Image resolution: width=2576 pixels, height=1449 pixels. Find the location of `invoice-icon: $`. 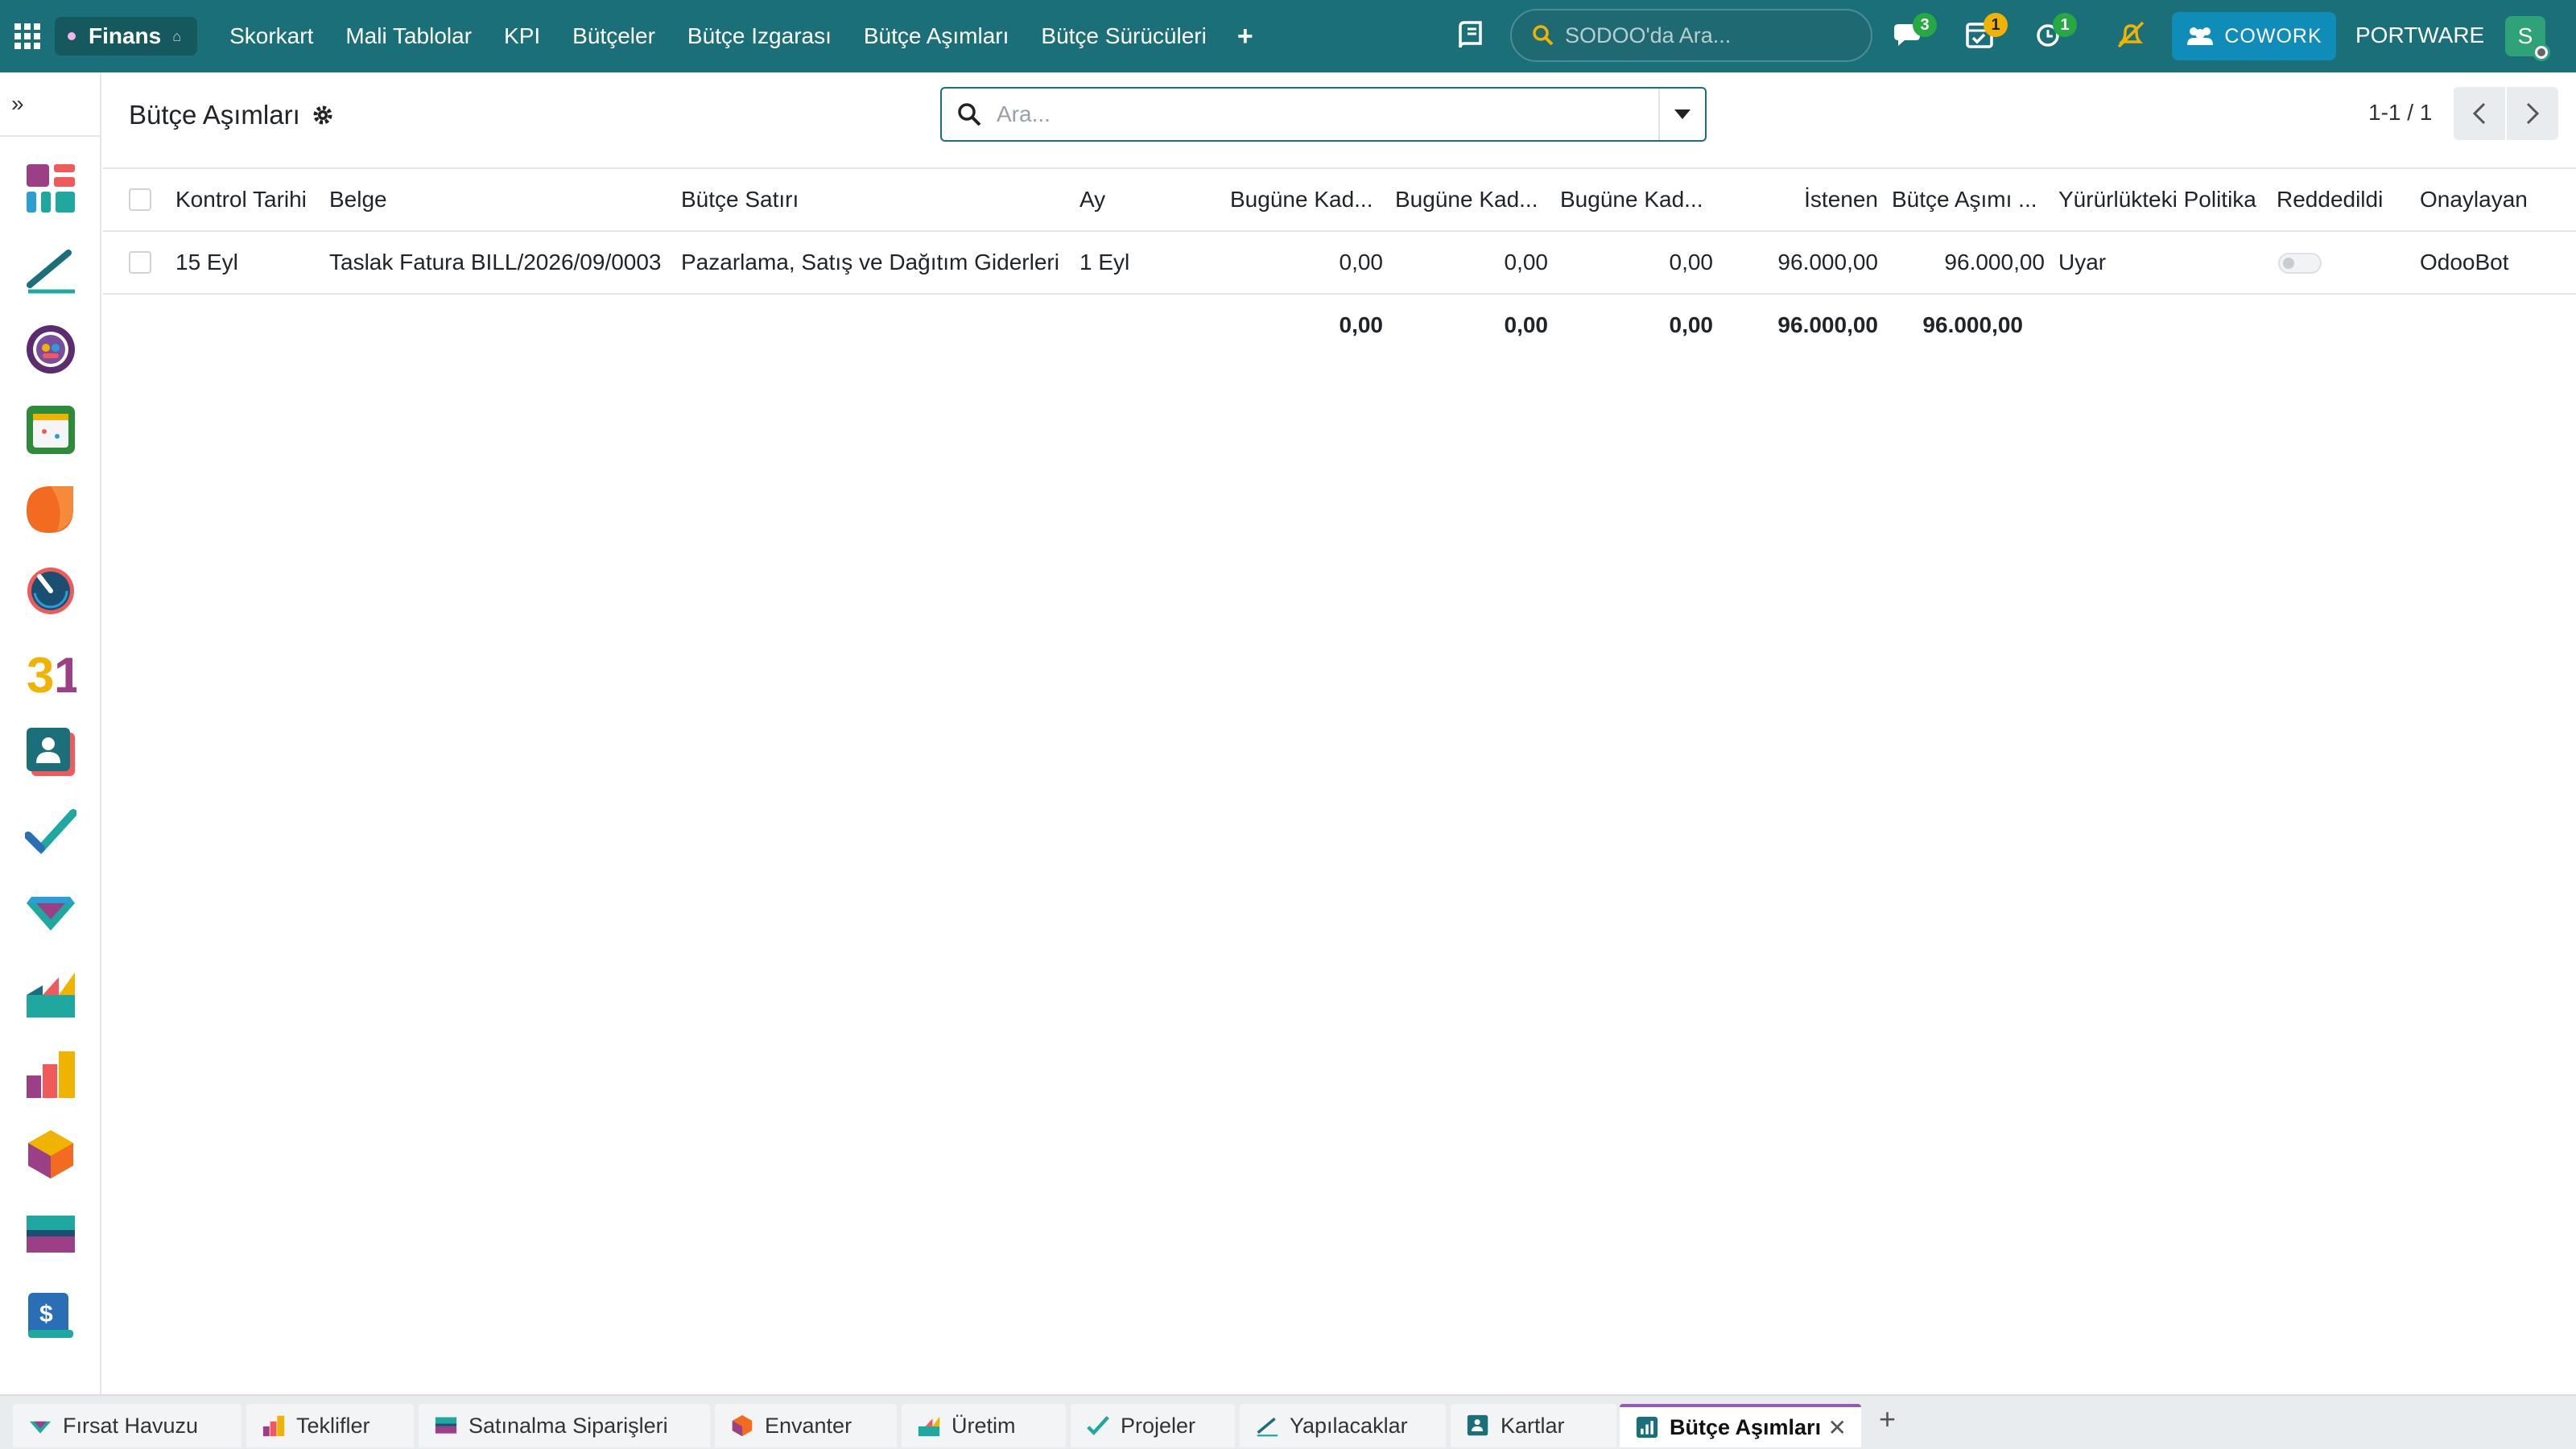

invoice-icon: $ is located at coordinates (50, 1315).